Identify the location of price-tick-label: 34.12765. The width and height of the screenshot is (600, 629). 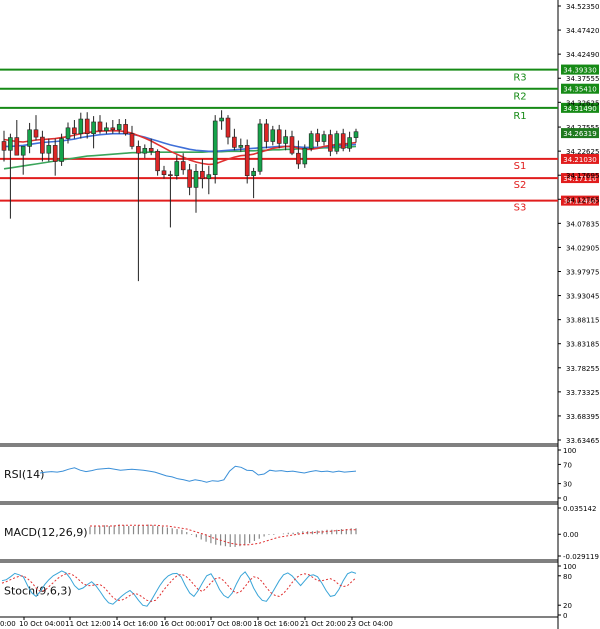
(582, 200).